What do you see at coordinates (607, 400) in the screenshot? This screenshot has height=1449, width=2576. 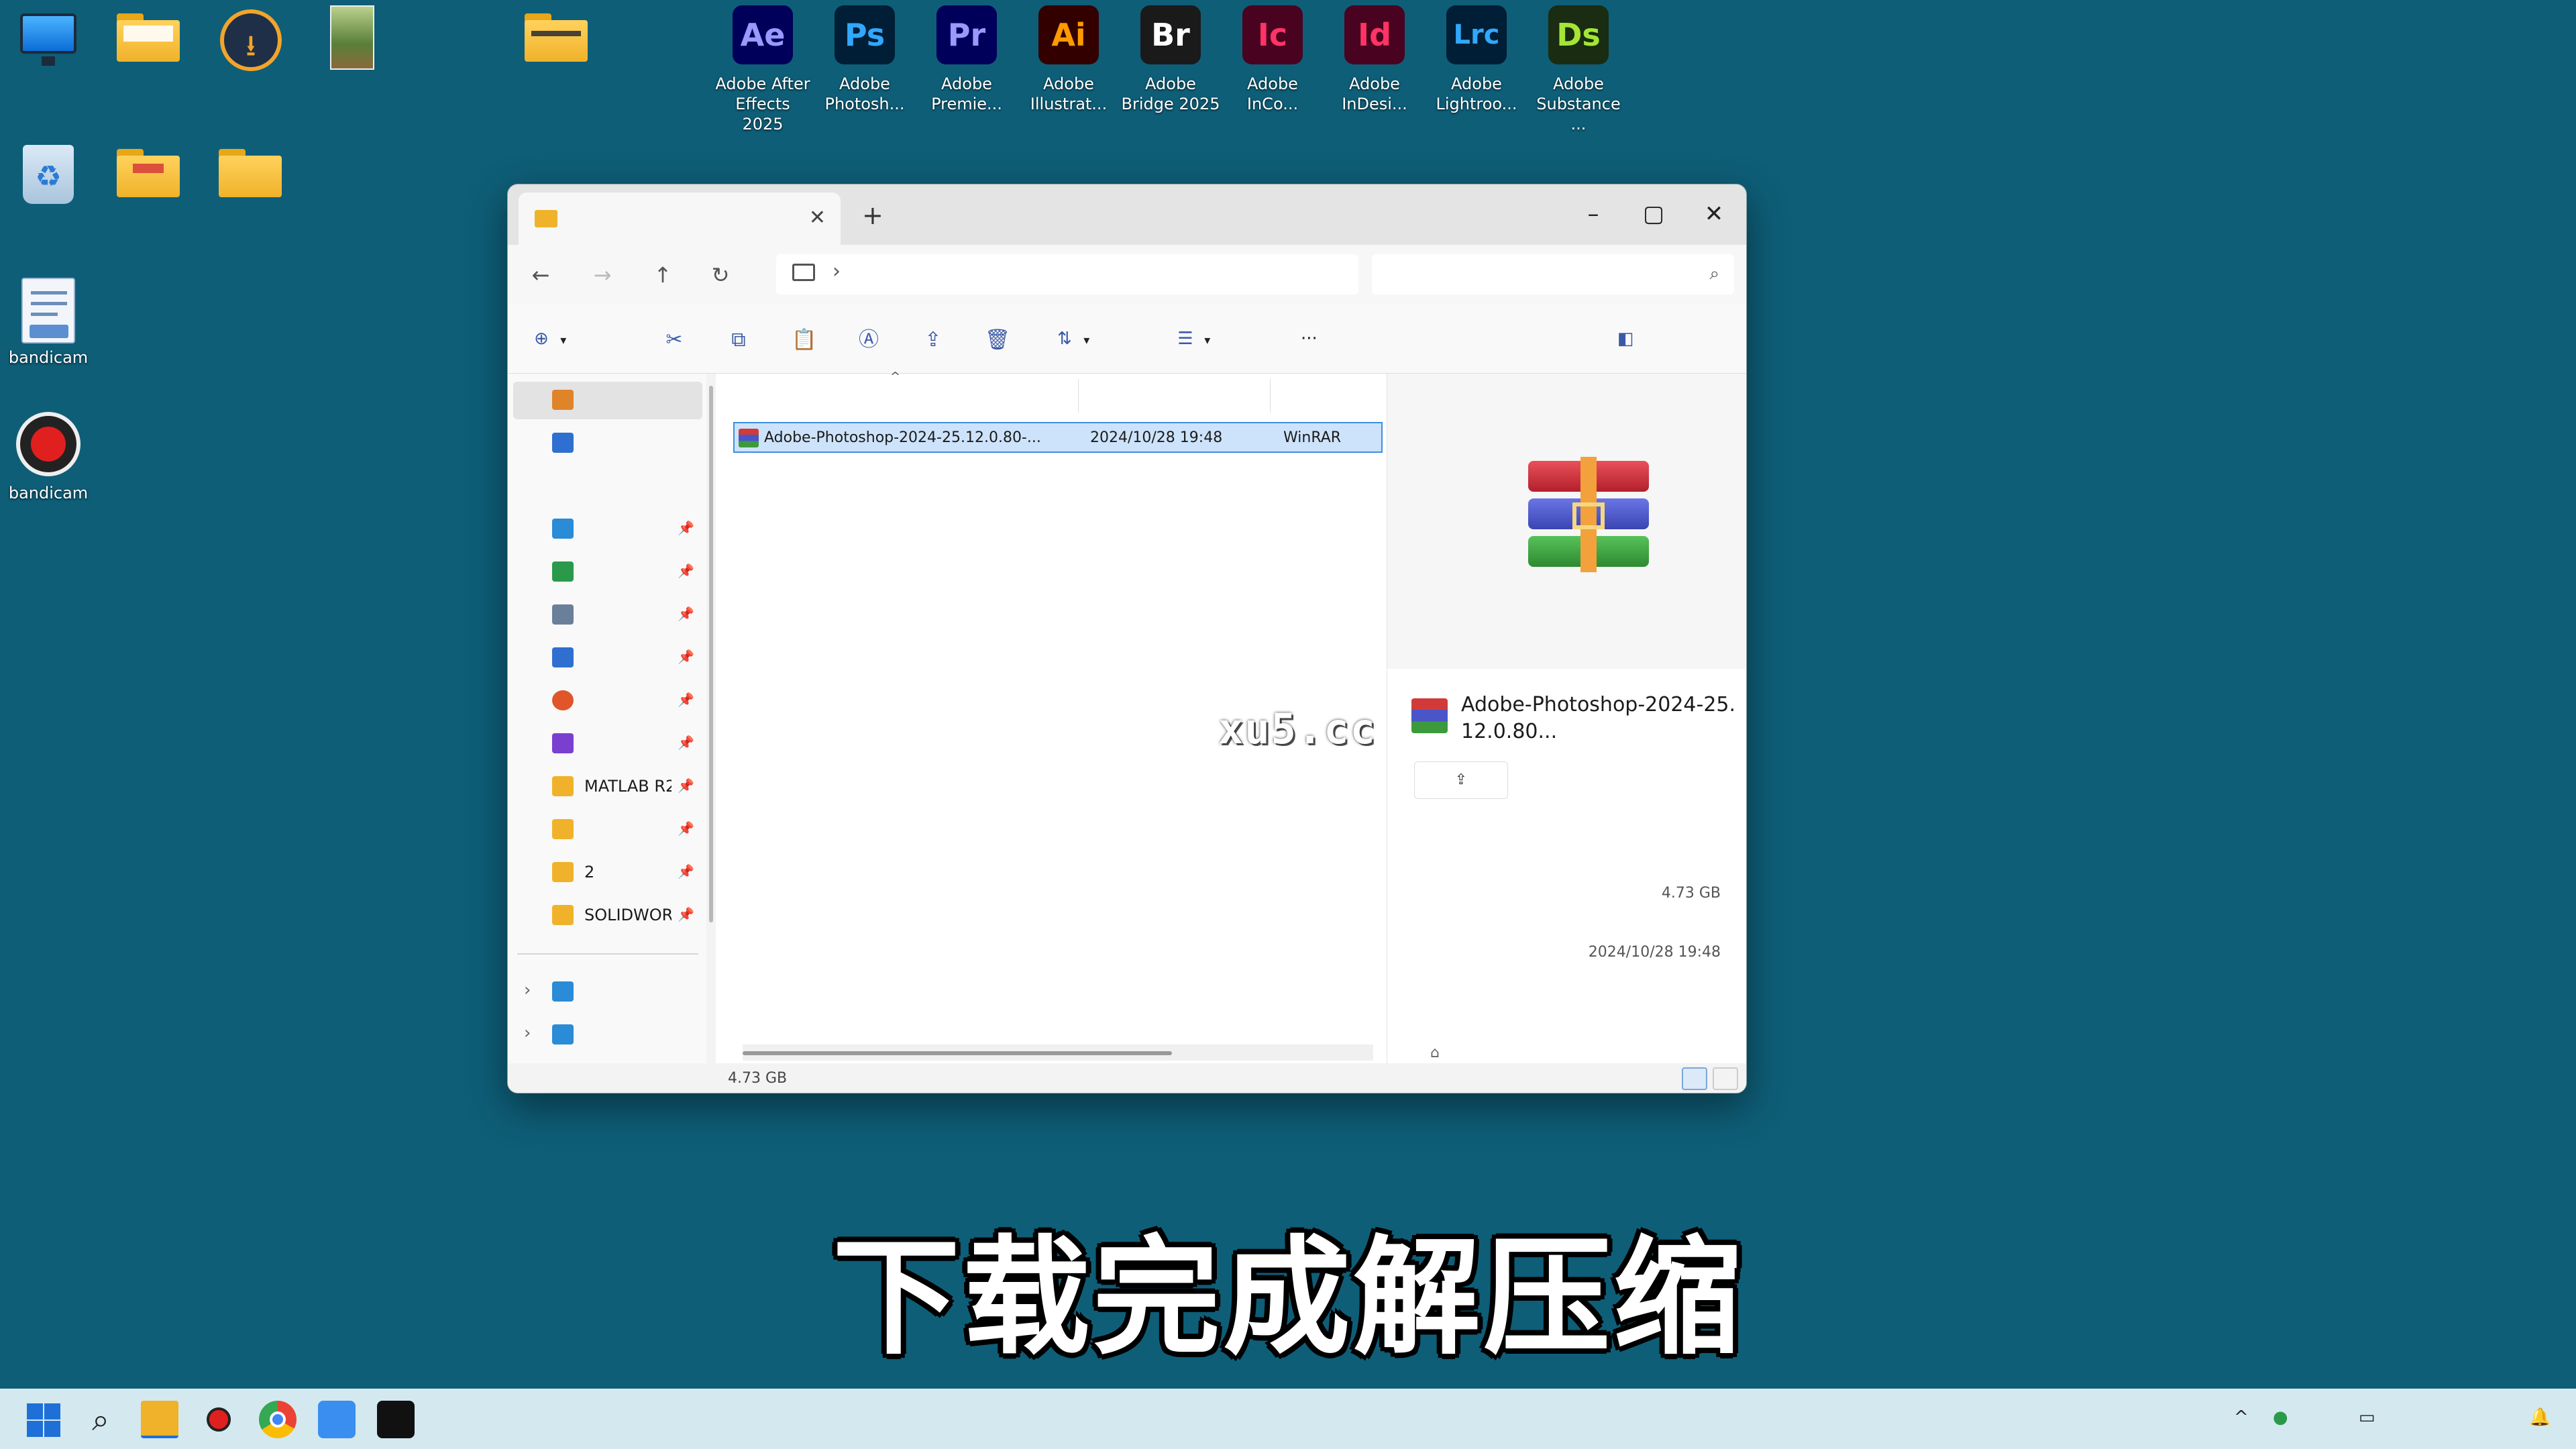 I see `nav-item-home` at bounding box center [607, 400].